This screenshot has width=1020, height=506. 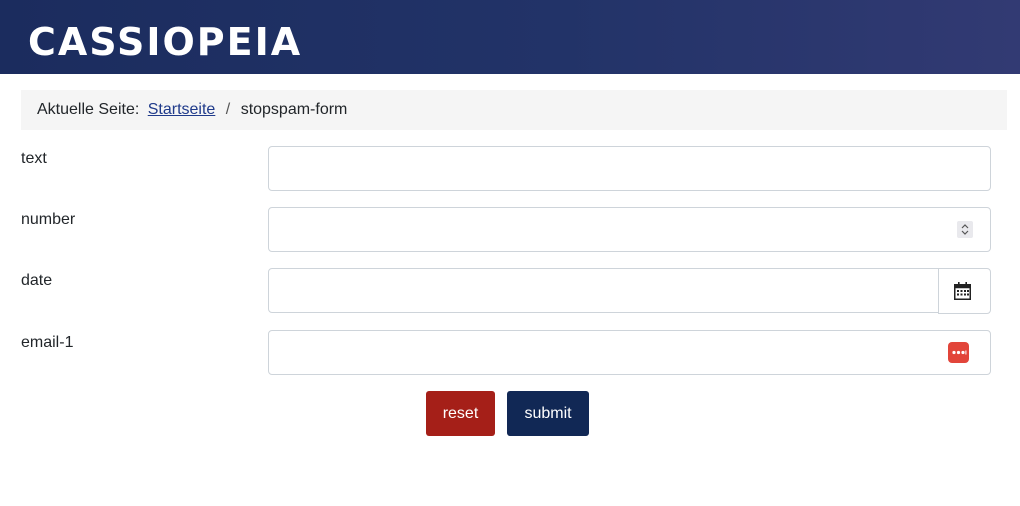 What do you see at coordinates (460, 413) in the screenshot?
I see `reset-button: reset` at bounding box center [460, 413].